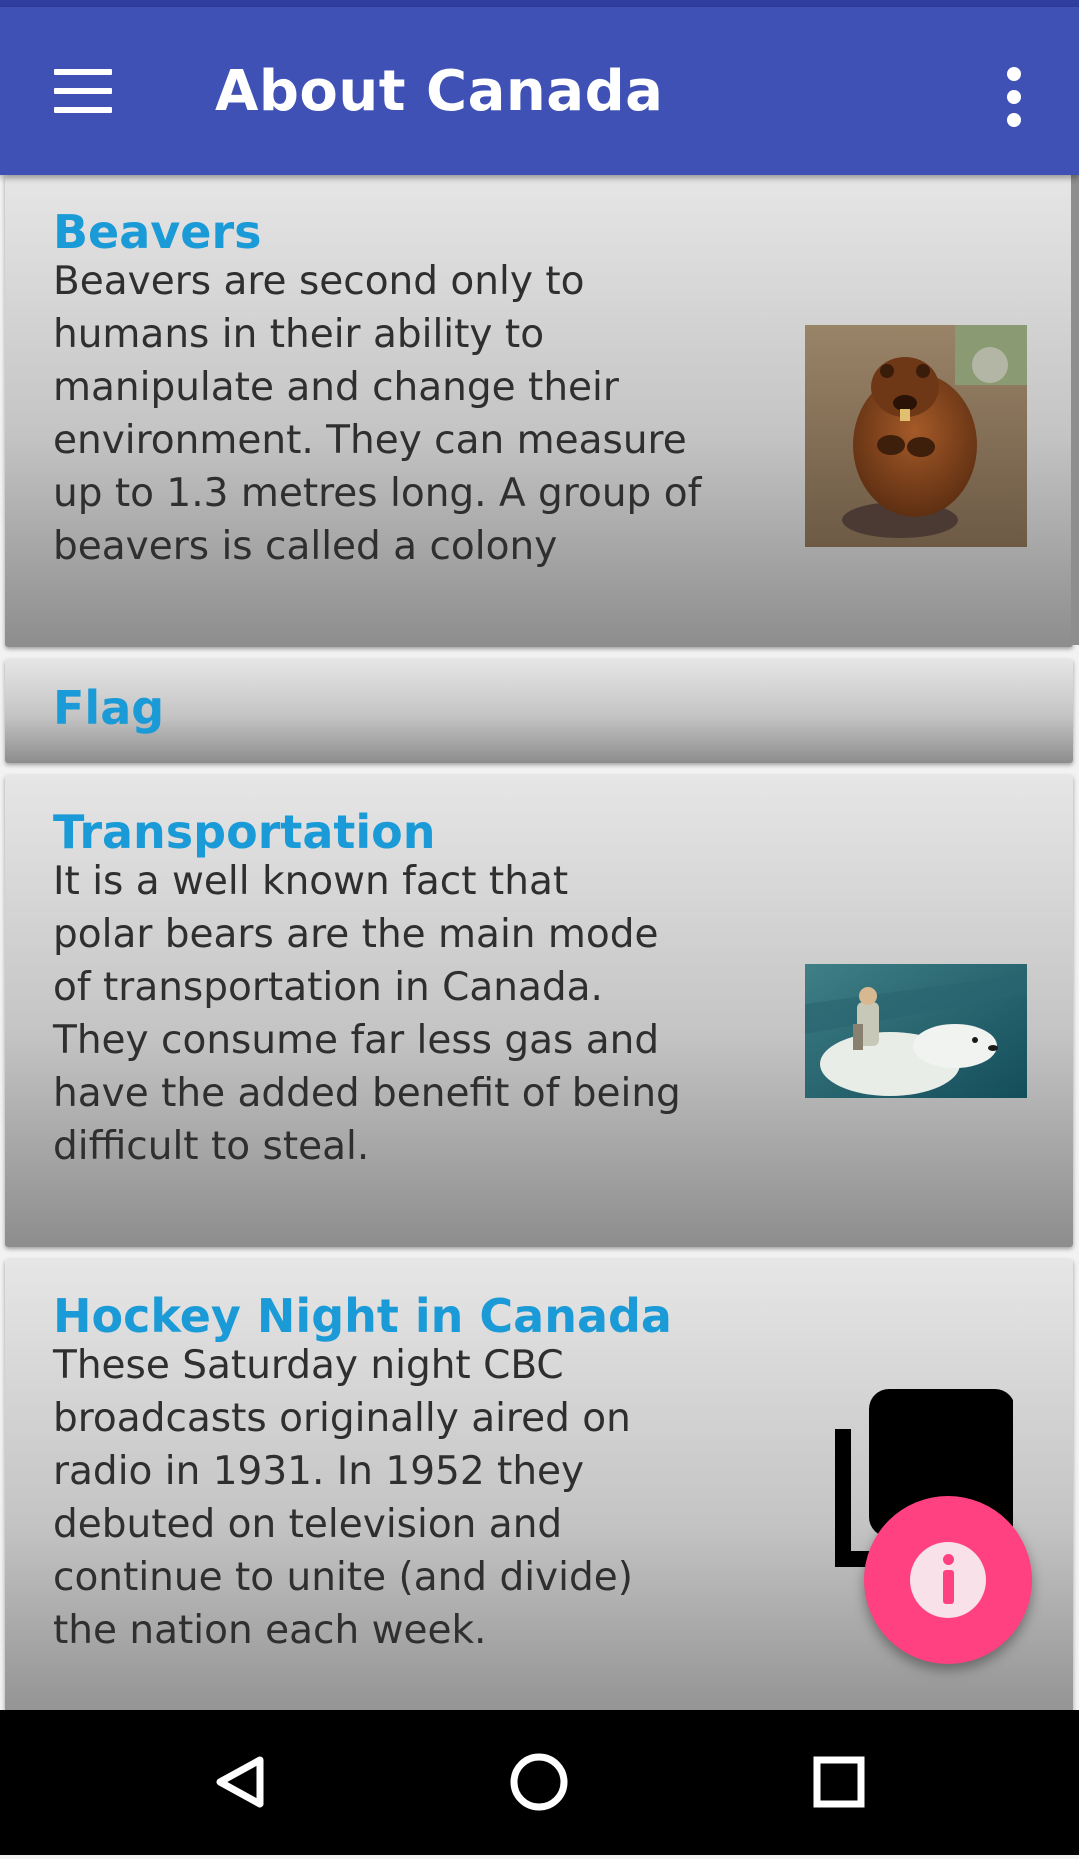  Describe the element at coordinates (362, 1316) in the screenshot. I see `card-title: Hockey Night in Canada` at that location.